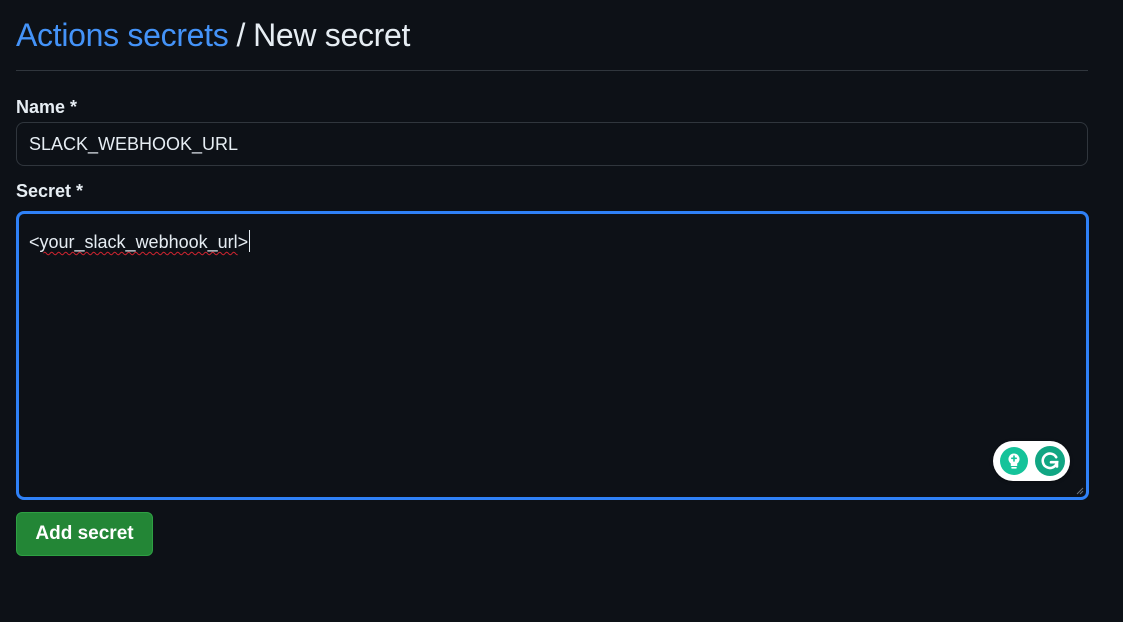  Describe the element at coordinates (34, 242) in the screenshot. I see `secret-value-prefix: <` at that location.